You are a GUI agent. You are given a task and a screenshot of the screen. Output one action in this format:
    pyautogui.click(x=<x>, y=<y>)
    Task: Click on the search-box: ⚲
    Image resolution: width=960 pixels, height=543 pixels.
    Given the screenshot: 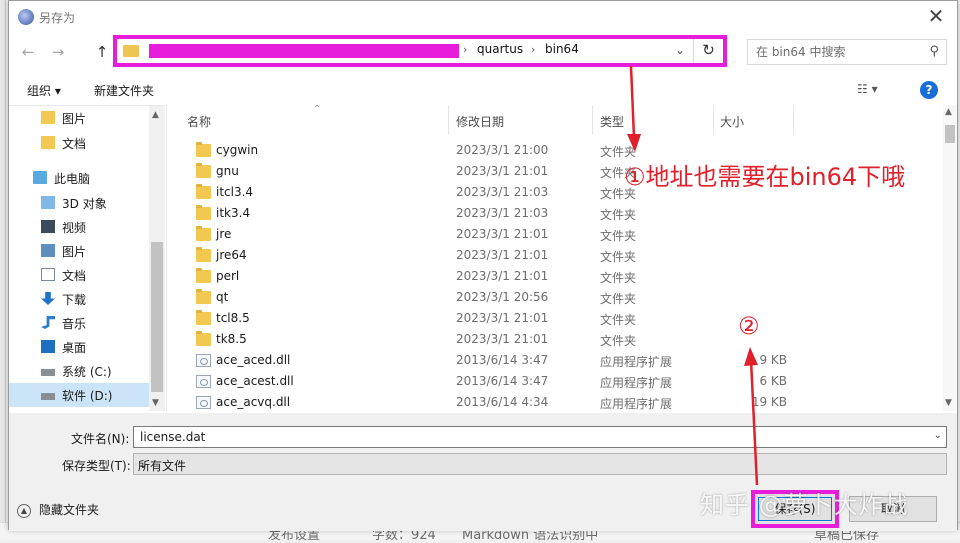 What is the action you would take?
    pyautogui.click(x=847, y=52)
    